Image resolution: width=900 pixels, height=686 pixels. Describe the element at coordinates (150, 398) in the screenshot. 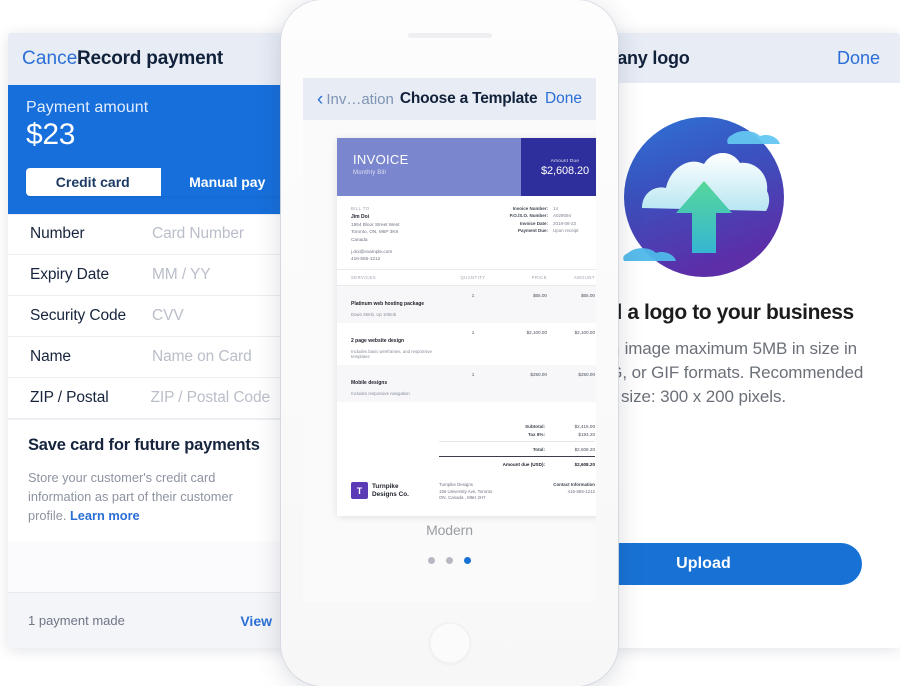

I see `field-row-zip: ZIP / Postal ZIP / Postal Code` at that location.